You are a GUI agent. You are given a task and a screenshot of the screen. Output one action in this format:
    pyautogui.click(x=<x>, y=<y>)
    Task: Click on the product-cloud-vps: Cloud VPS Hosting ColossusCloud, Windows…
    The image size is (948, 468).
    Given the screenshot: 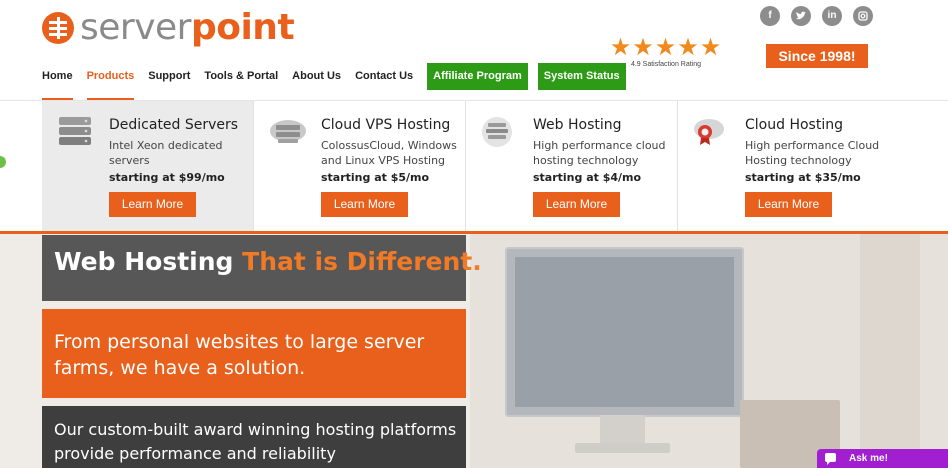 What is the action you would take?
    pyautogui.click(x=360, y=166)
    